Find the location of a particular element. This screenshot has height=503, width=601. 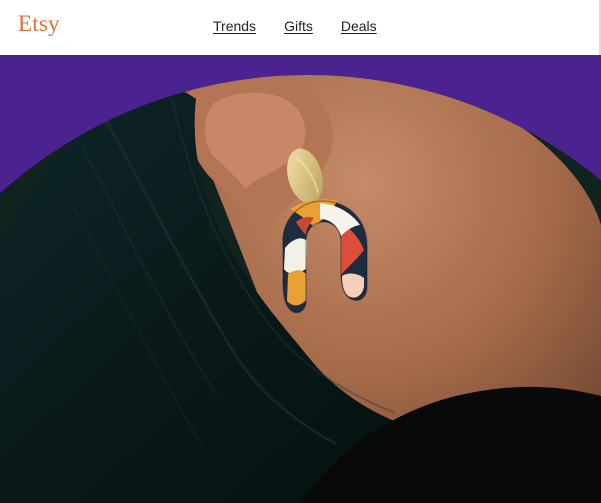

top-nav: Trends Gifts Deals is located at coordinates (295, 26).